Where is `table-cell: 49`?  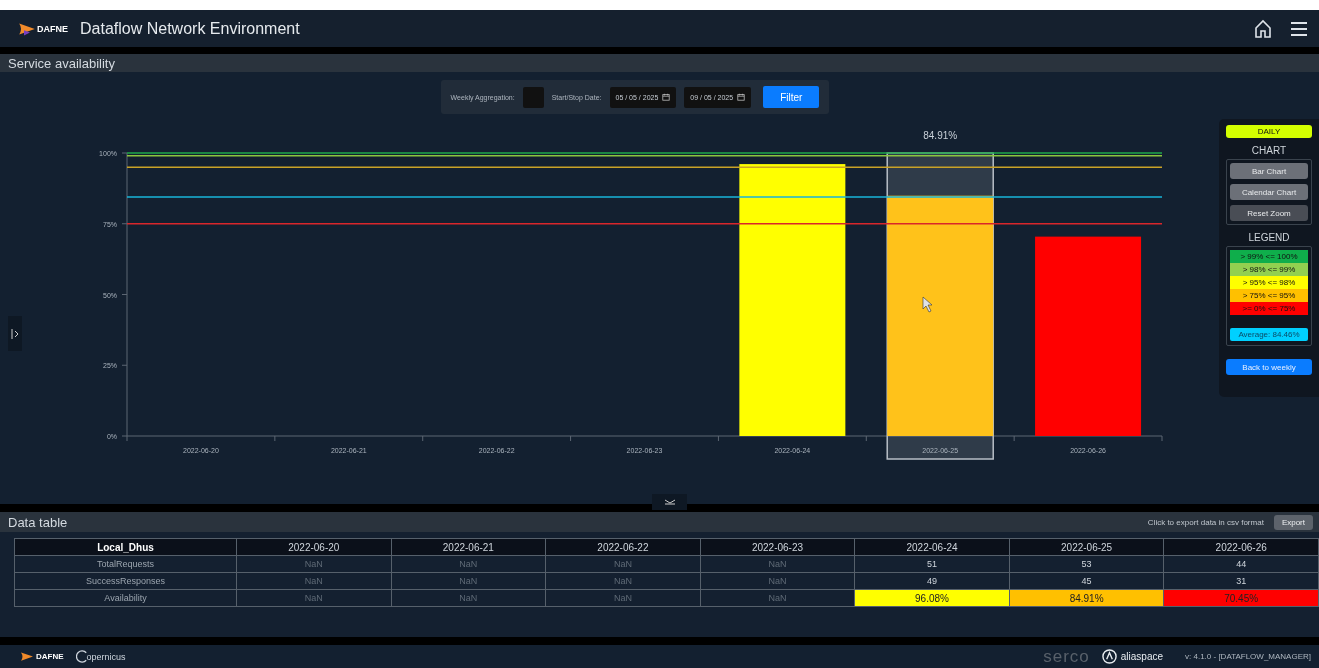
table-cell: 49 is located at coordinates (932, 581).